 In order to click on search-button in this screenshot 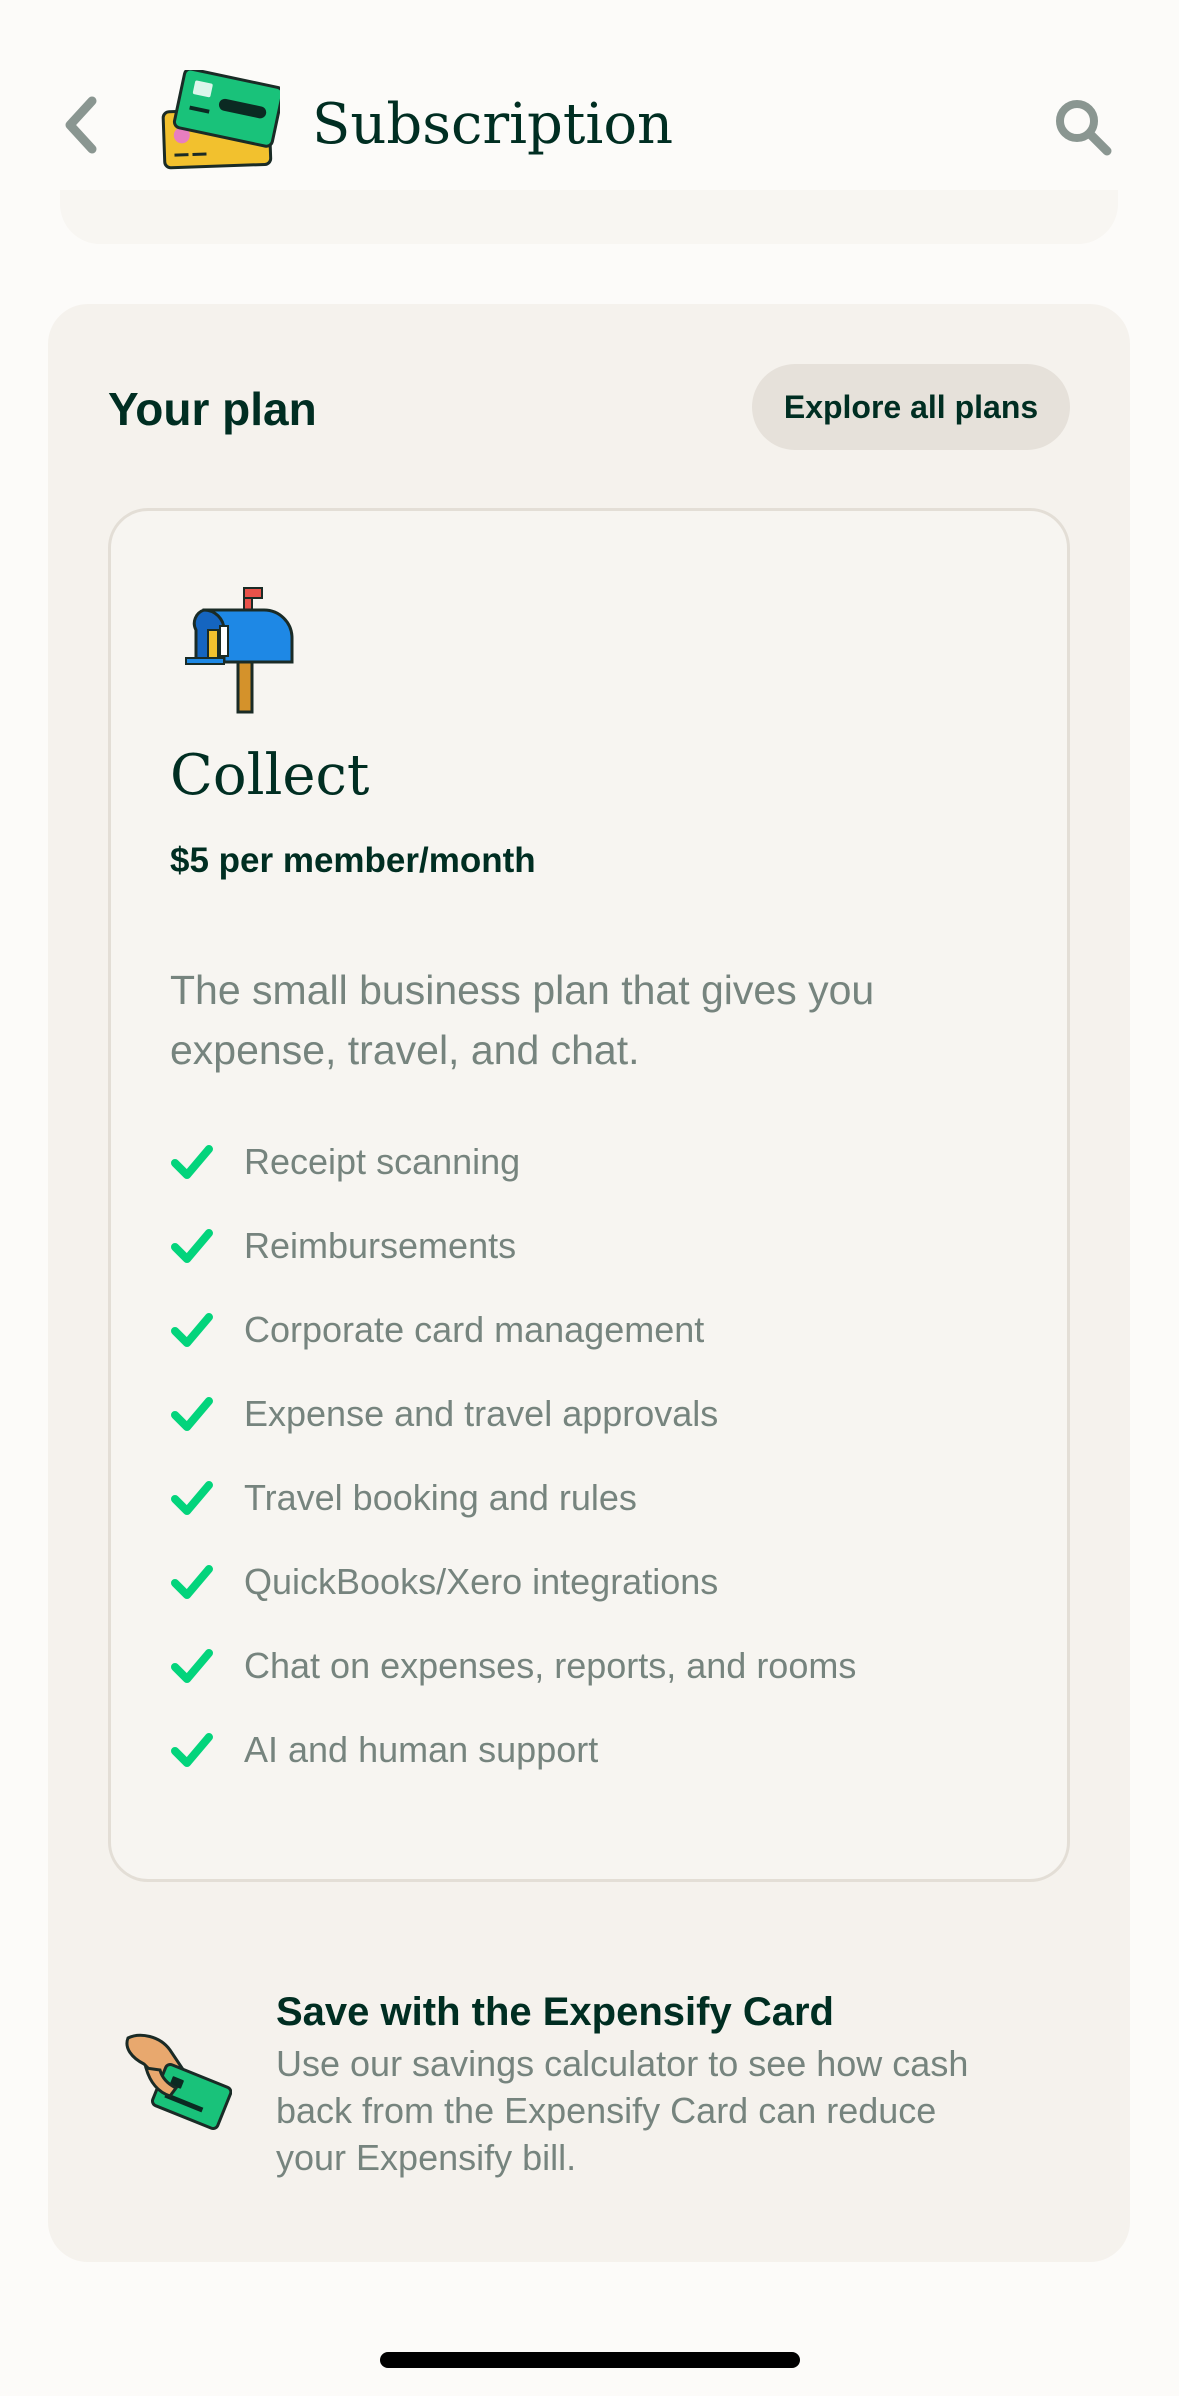, I will do `click(1083, 127)`.